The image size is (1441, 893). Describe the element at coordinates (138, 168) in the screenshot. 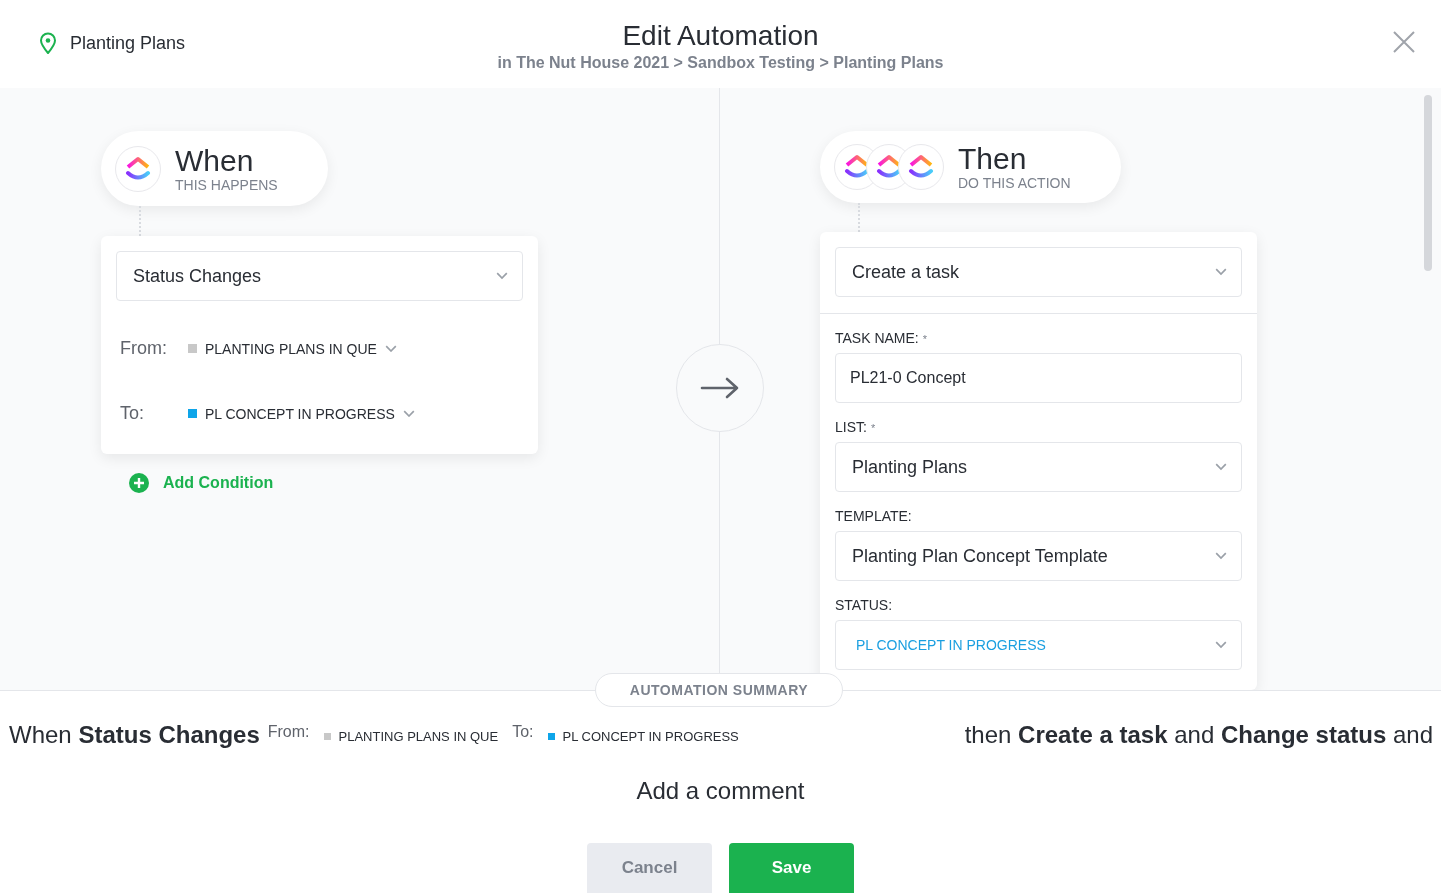

I see `logo-icon` at that location.